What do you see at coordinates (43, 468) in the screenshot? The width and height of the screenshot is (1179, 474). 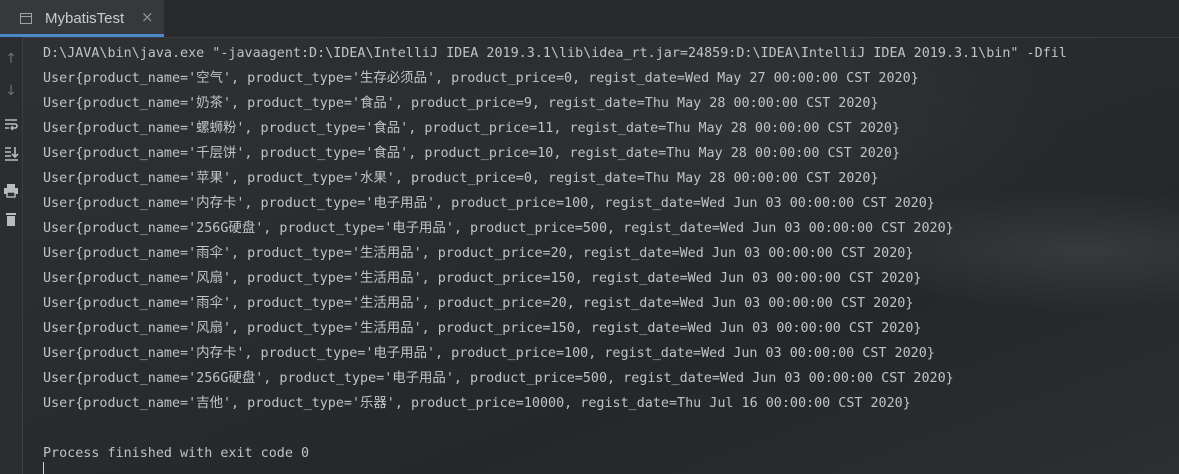 I see `text-caret` at bounding box center [43, 468].